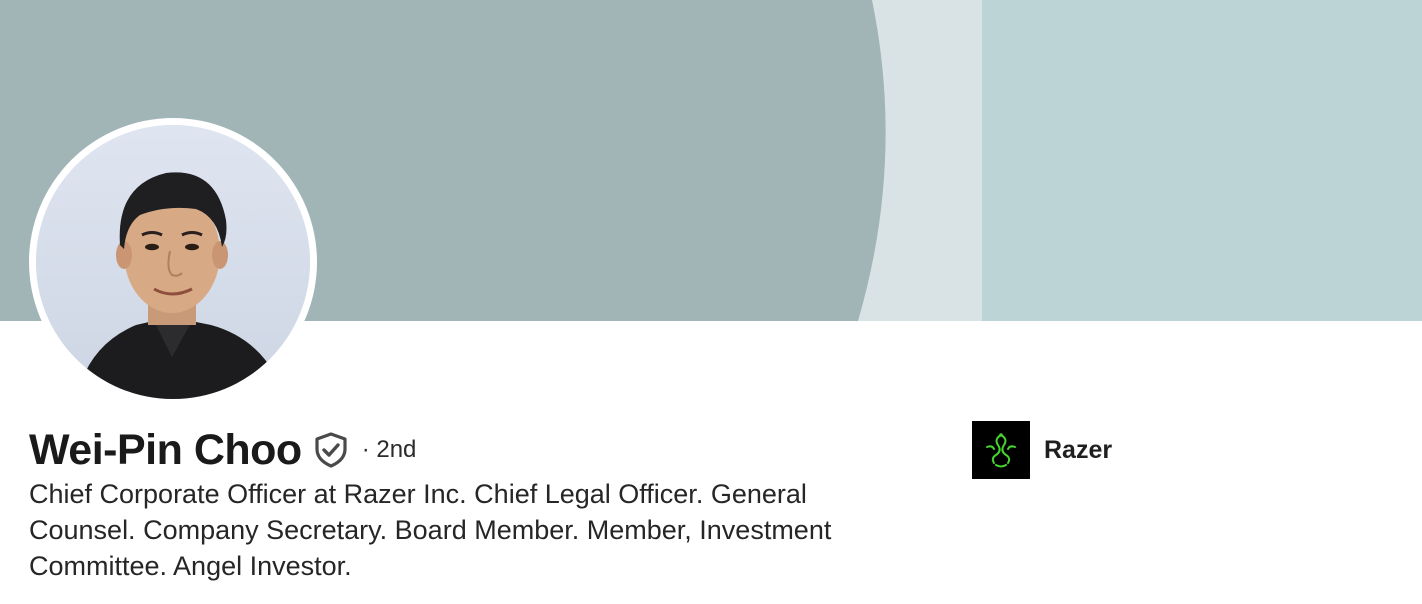 This screenshot has width=1422, height=604. What do you see at coordinates (1078, 449) in the screenshot?
I see `company-name: Razer` at bounding box center [1078, 449].